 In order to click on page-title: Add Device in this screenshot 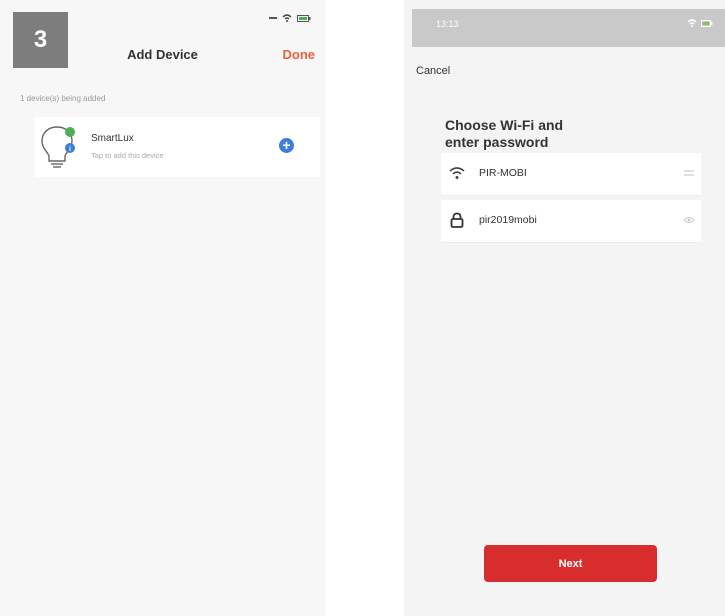, I will do `click(162, 54)`.